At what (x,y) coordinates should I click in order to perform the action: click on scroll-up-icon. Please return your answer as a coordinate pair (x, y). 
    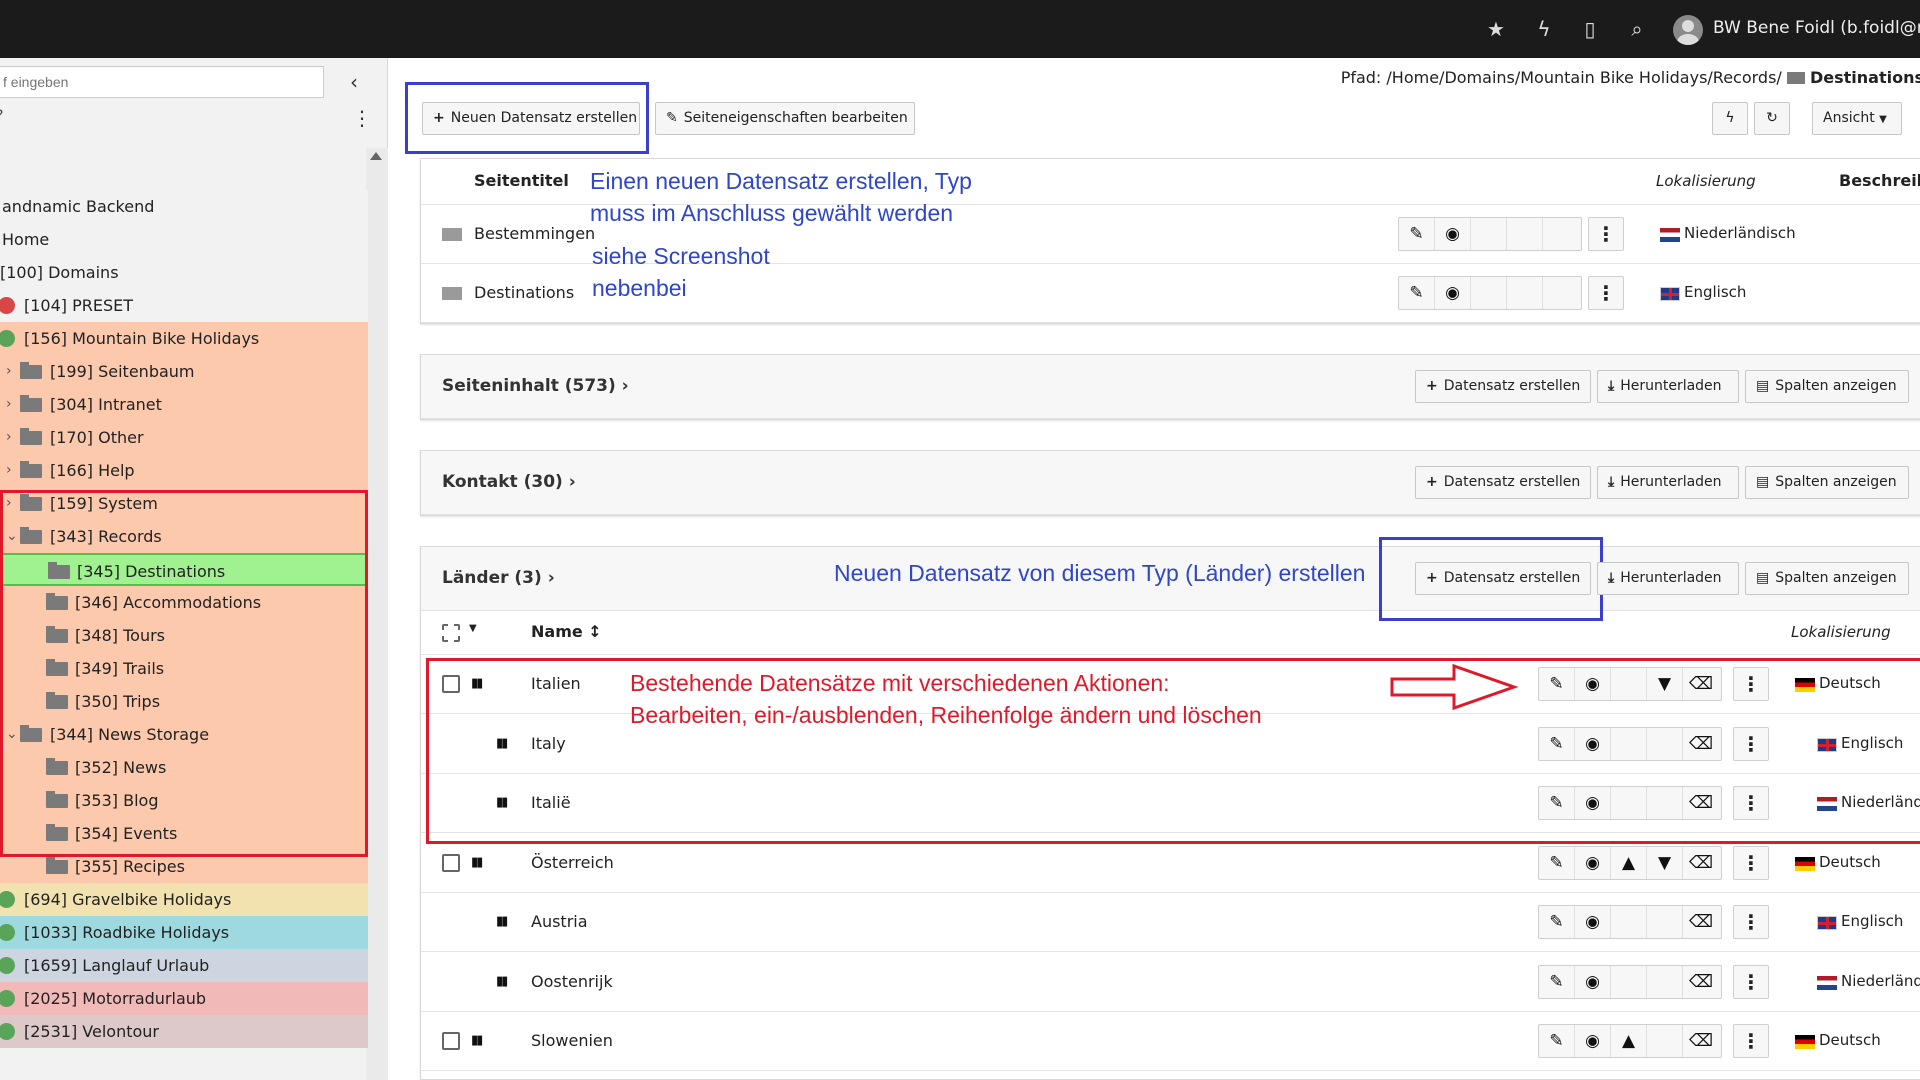
    Looking at the image, I should click on (376, 156).